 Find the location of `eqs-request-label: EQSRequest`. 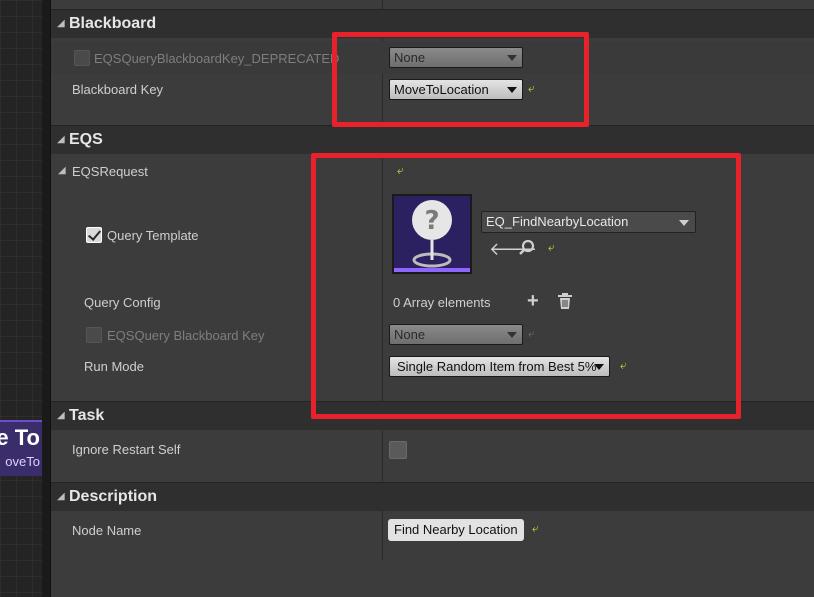

eqs-request-label: EQSRequest is located at coordinates (110, 171).